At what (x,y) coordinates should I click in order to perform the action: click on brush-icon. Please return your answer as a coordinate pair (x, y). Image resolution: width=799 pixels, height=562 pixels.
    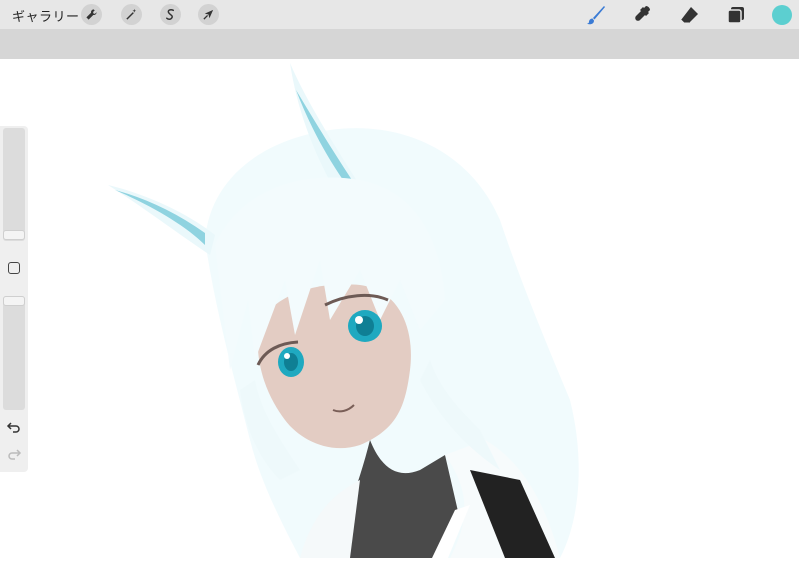
    Looking at the image, I should click on (596, 15).